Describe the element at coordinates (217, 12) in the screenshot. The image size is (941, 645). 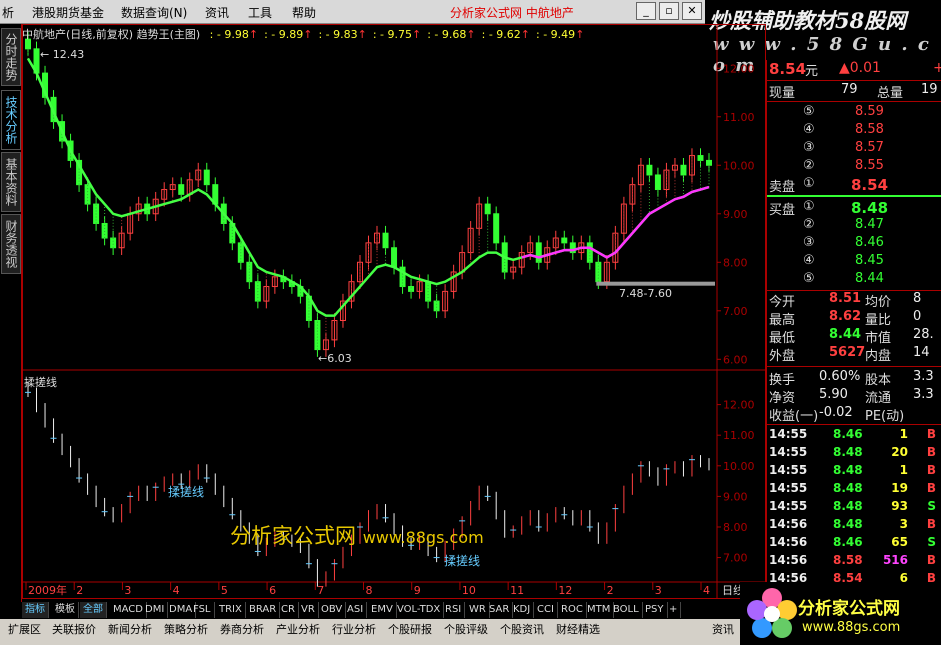
I see `menu-item-news: 资讯` at that location.